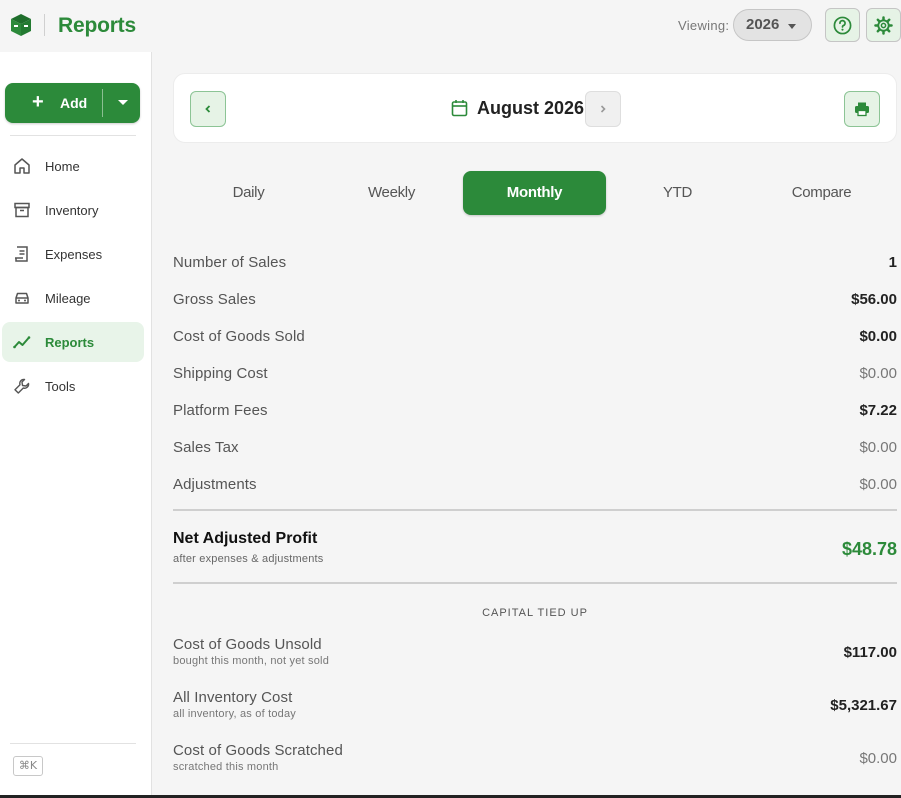 The height and width of the screenshot is (798, 901). I want to click on add-dropdown-chevron-icon, so click(123, 102).